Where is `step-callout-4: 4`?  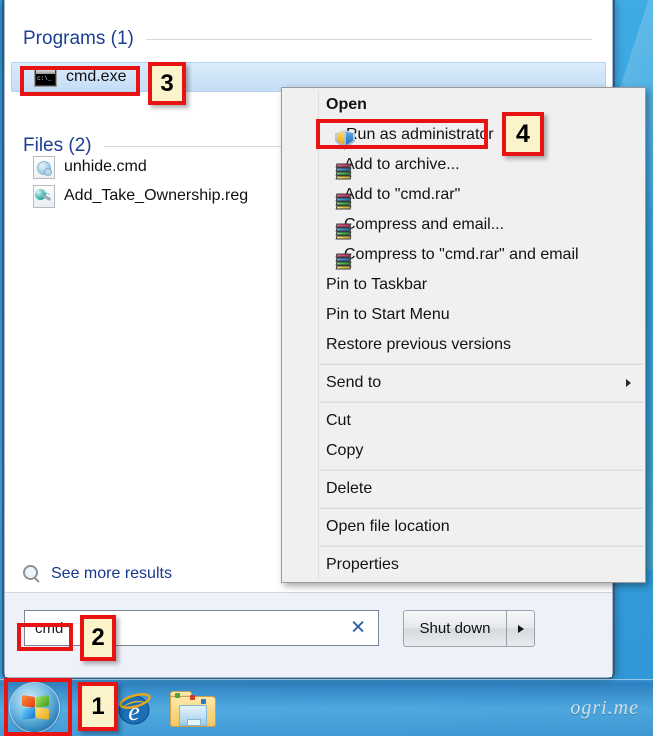
step-callout-4: 4 is located at coordinates (523, 134).